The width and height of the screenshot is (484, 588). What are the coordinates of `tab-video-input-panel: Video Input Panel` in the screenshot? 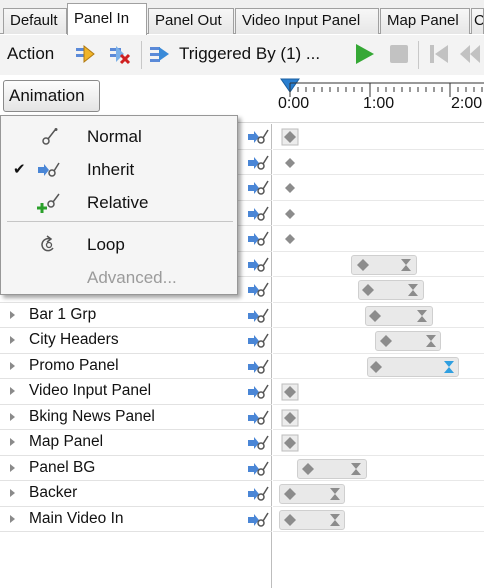 It's located at (307, 21).